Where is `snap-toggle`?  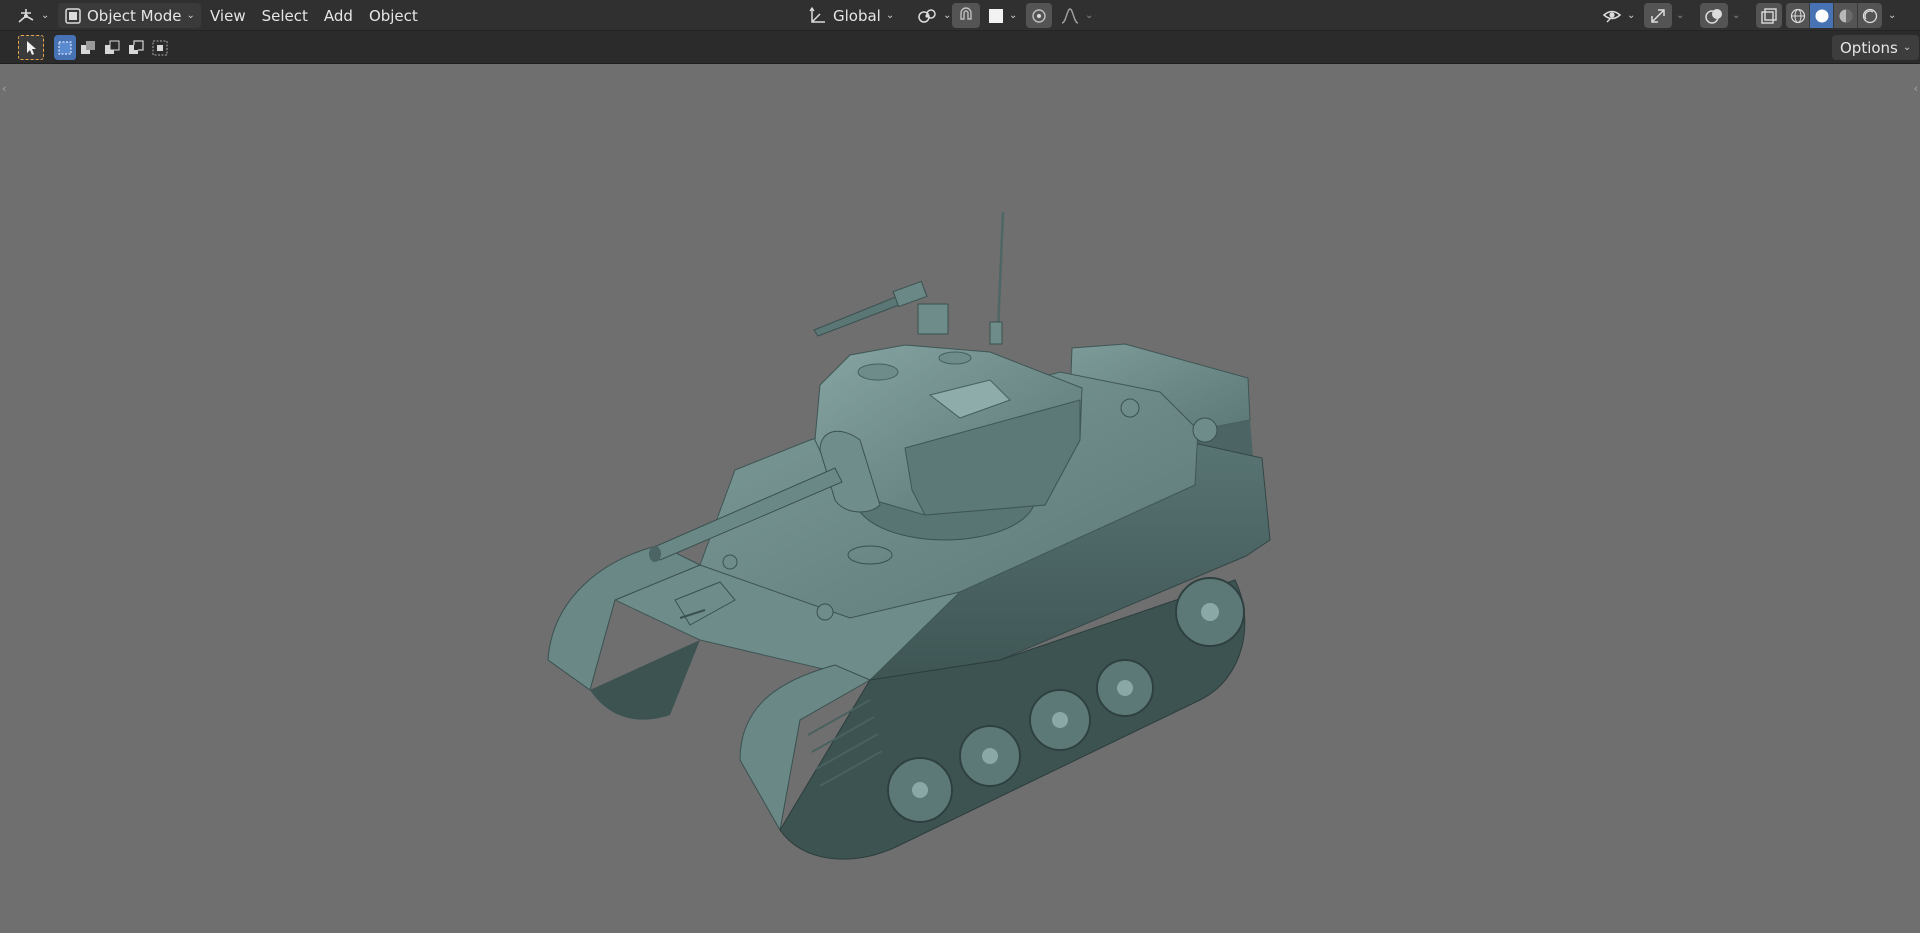 snap-toggle is located at coordinates (966, 15).